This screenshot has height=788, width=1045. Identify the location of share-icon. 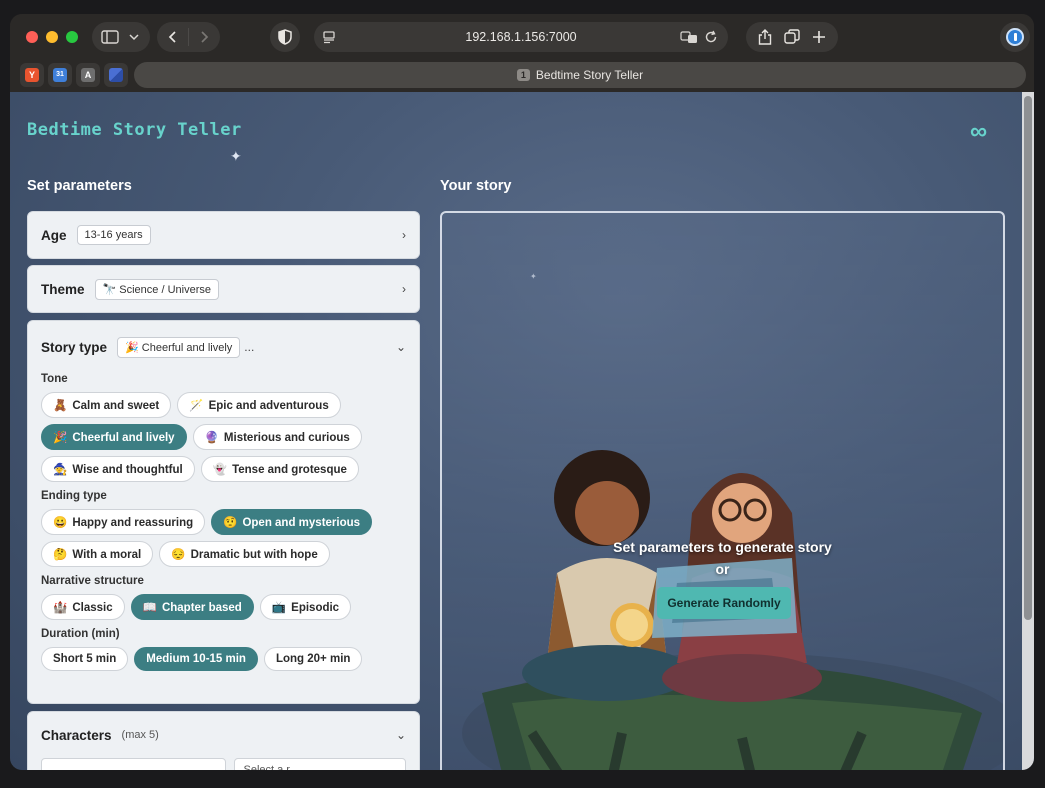
(765, 37).